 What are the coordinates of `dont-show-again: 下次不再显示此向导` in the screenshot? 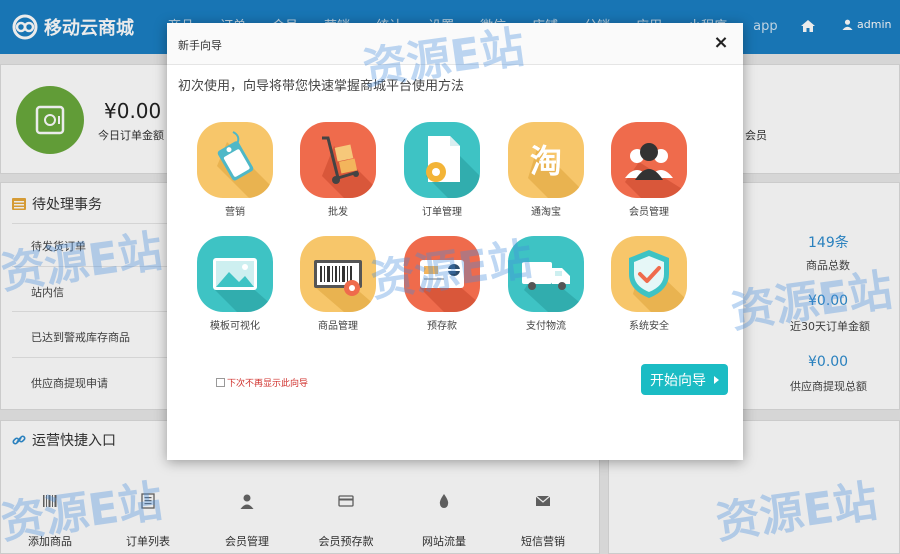 It's located at (262, 382).